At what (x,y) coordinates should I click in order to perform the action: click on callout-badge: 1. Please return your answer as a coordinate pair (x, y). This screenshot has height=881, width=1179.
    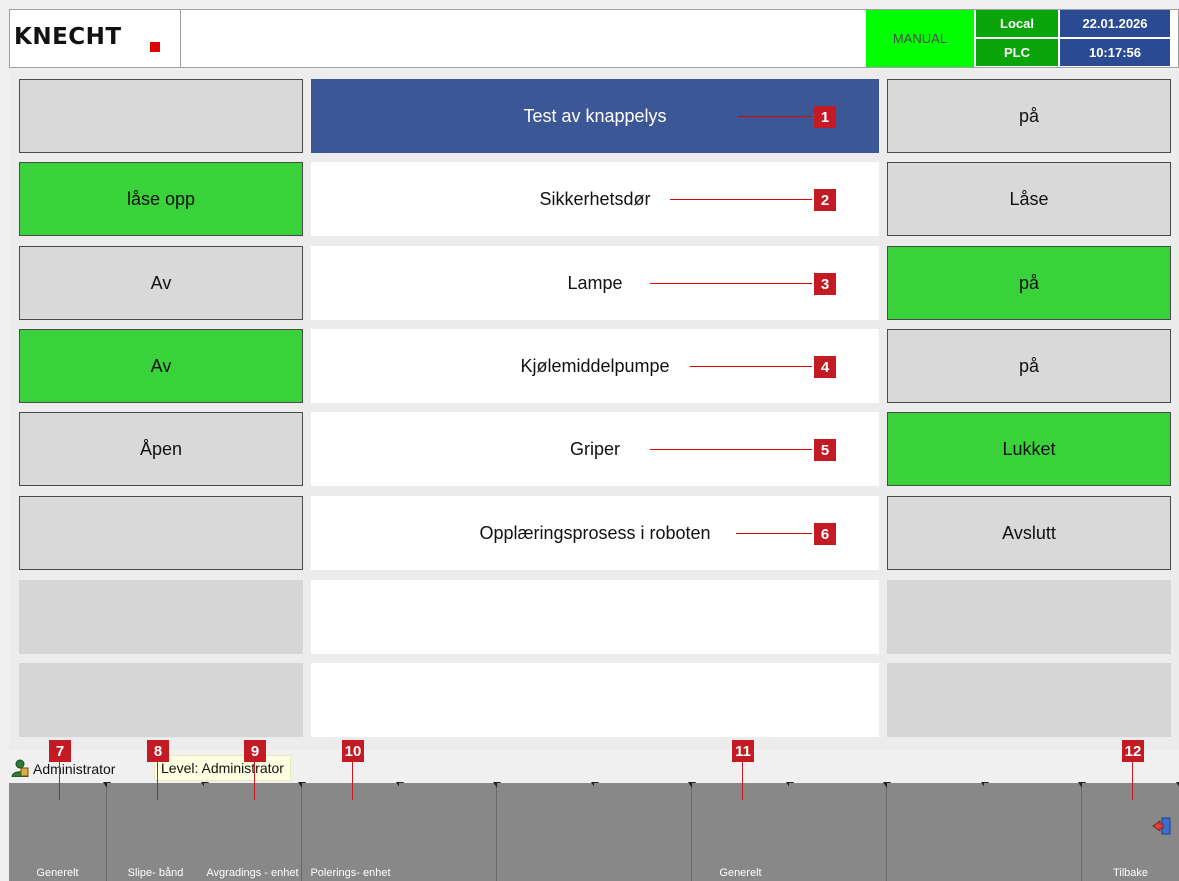
    Looking at the image, I should click on (825, 117).